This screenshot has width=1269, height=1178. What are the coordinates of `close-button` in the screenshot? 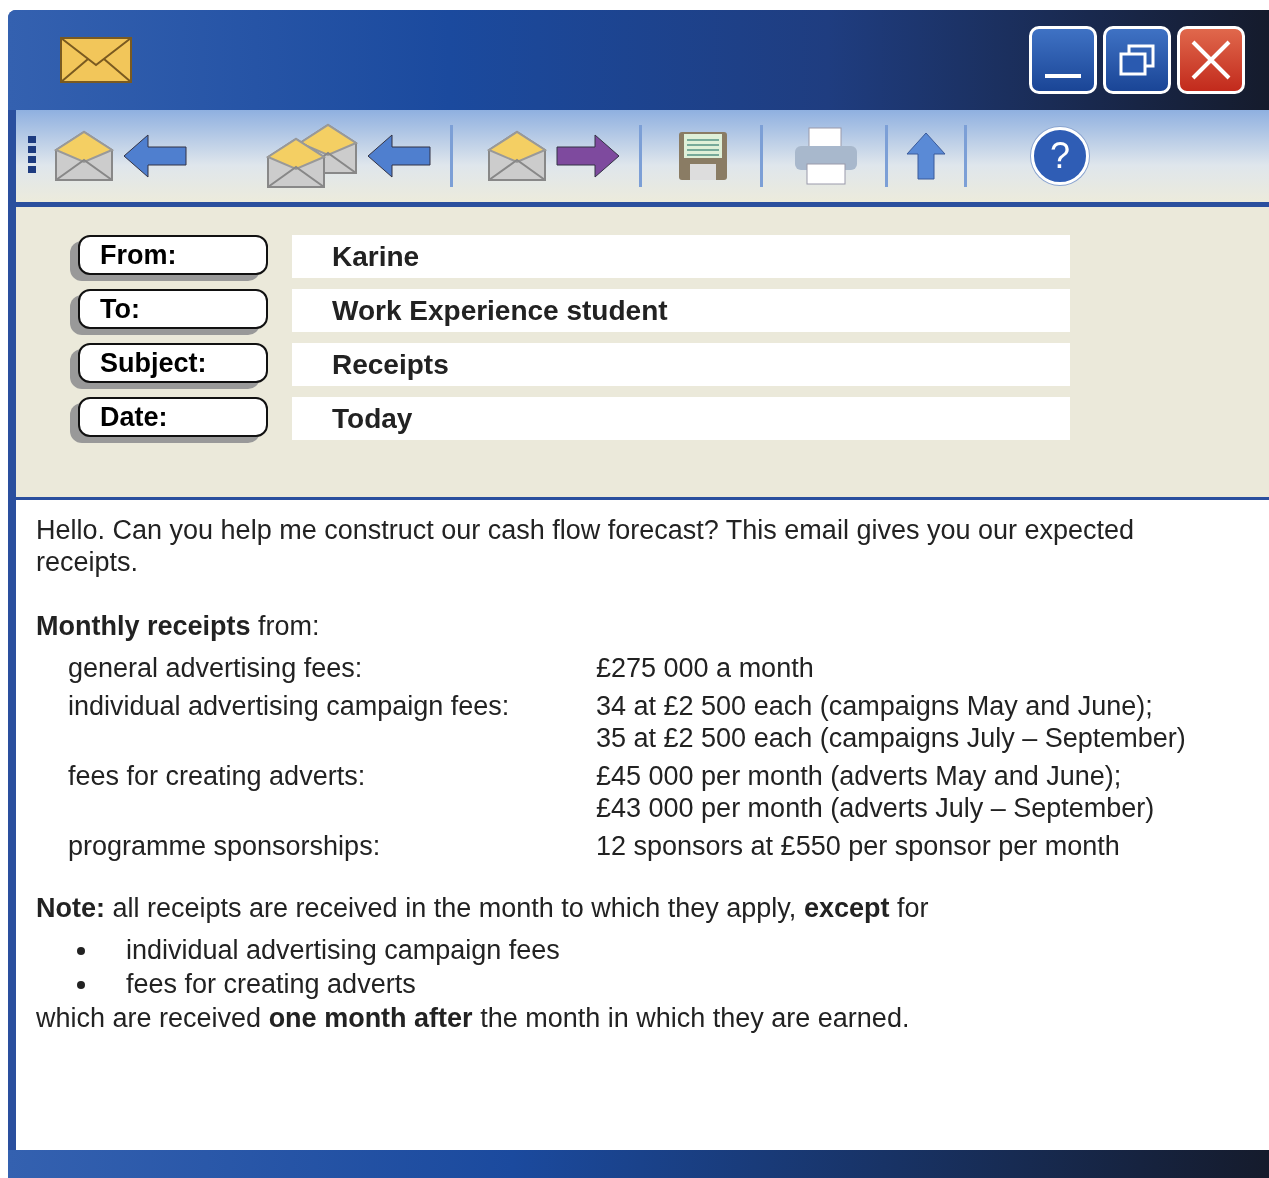 It's located at (1211, 60).